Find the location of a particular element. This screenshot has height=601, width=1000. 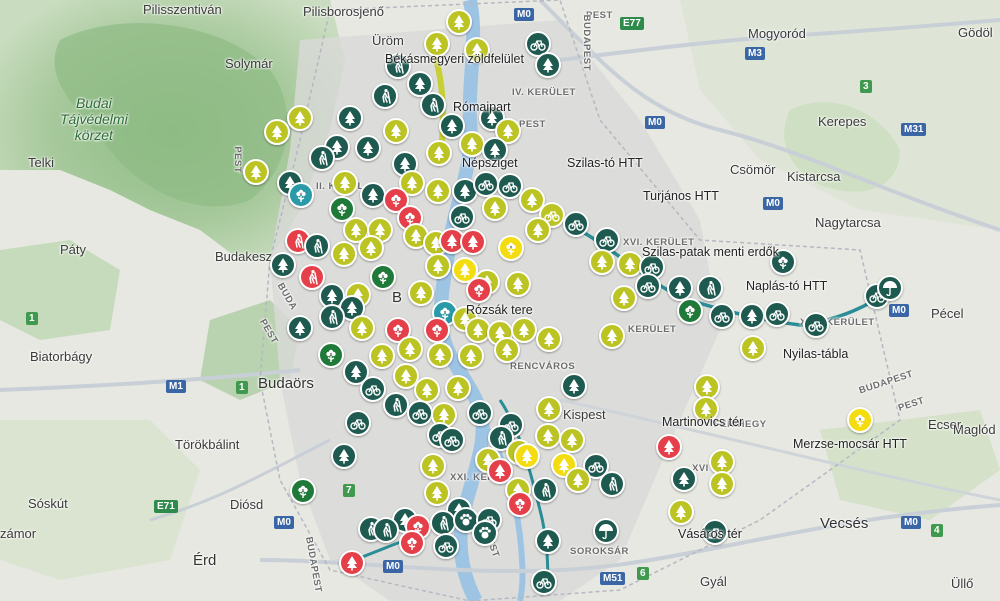

poi-label-naplas-to: Naplás-tó HTT is located at coordinates (787, 286).